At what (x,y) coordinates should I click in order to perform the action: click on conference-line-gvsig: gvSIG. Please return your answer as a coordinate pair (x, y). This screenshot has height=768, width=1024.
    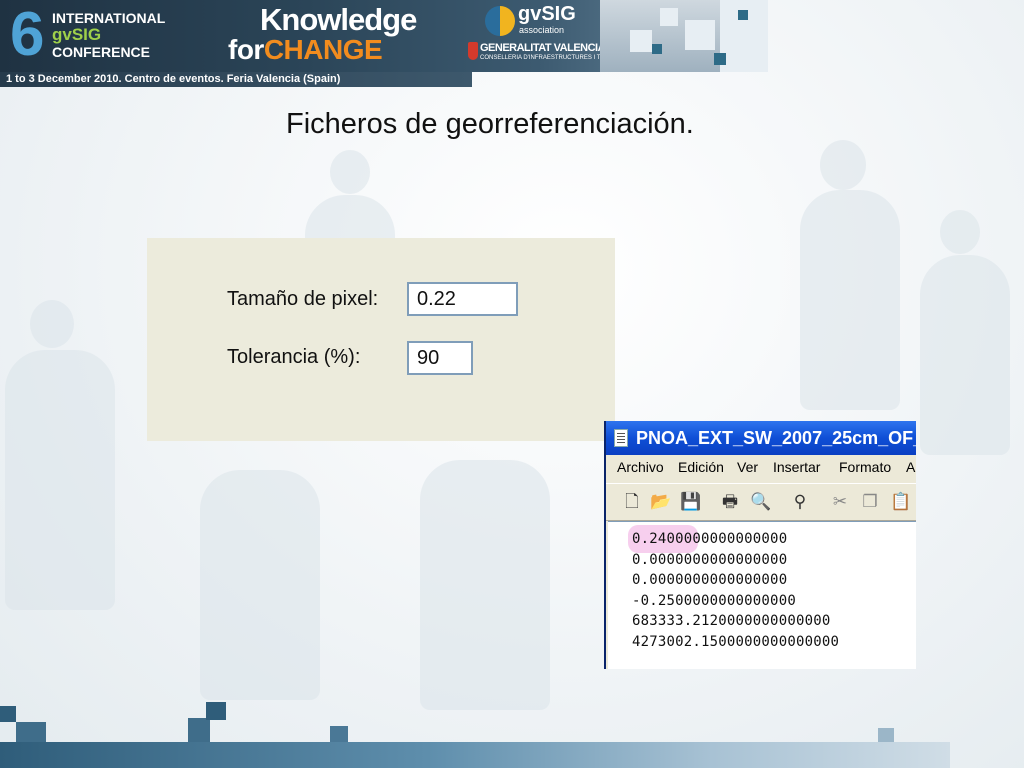
    Looking at the image, I should click on (77, 34).